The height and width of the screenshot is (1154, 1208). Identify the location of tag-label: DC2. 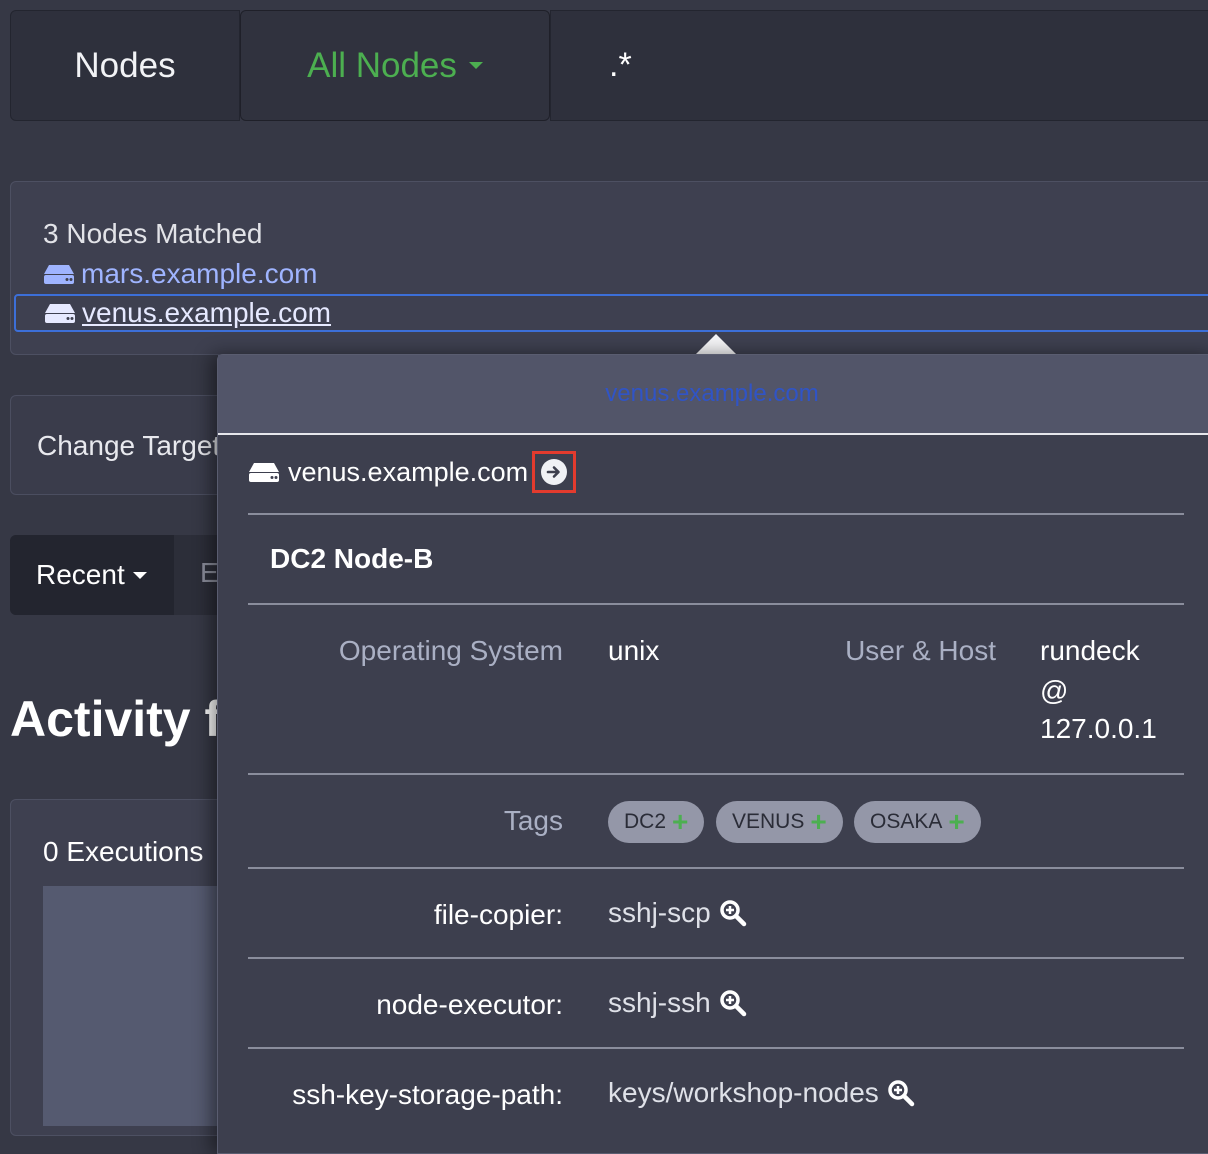
(645, 821).